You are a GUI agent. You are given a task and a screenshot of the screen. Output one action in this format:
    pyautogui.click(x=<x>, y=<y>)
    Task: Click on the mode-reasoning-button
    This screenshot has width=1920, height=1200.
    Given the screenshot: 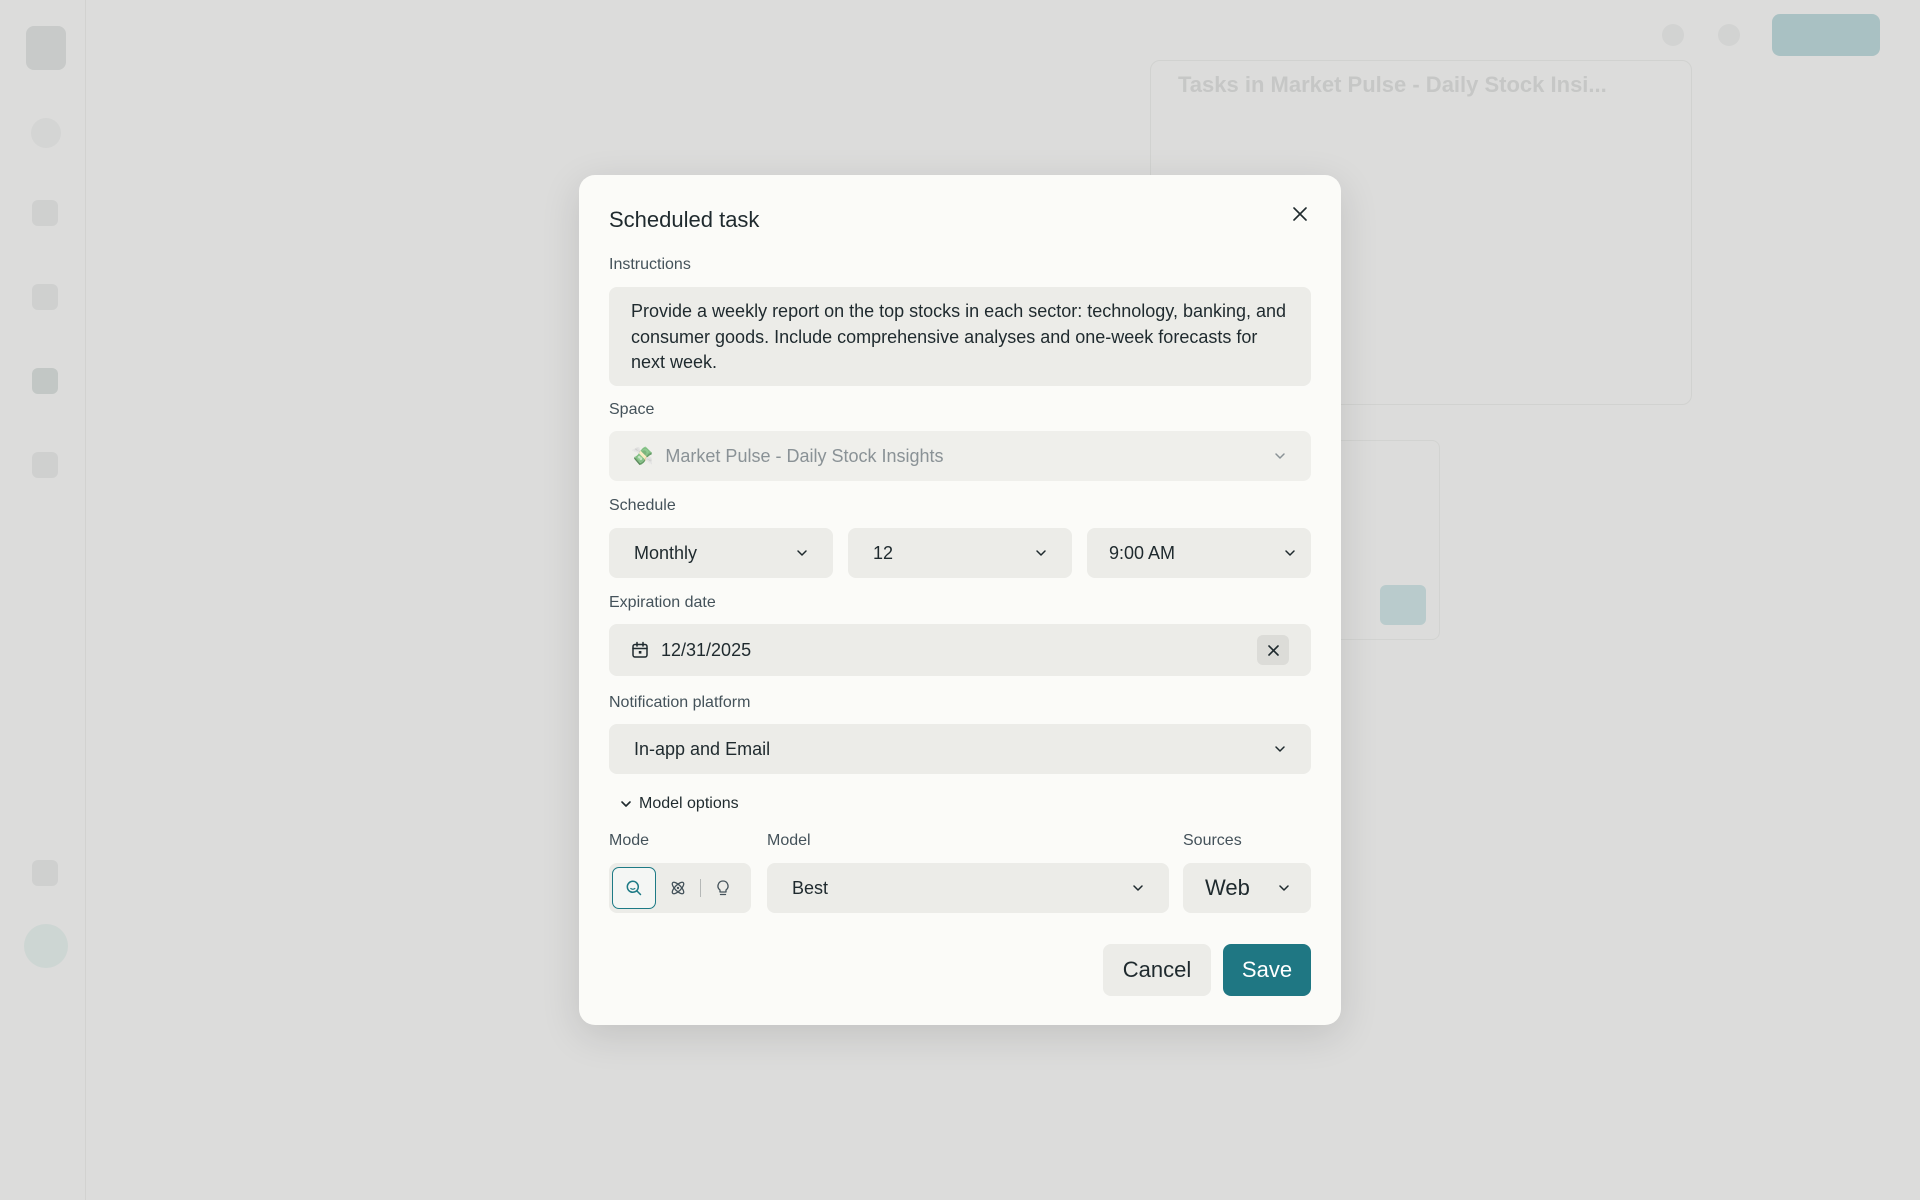 What is the action you would take?
    pyautogui.click(x=723, y=888)
    